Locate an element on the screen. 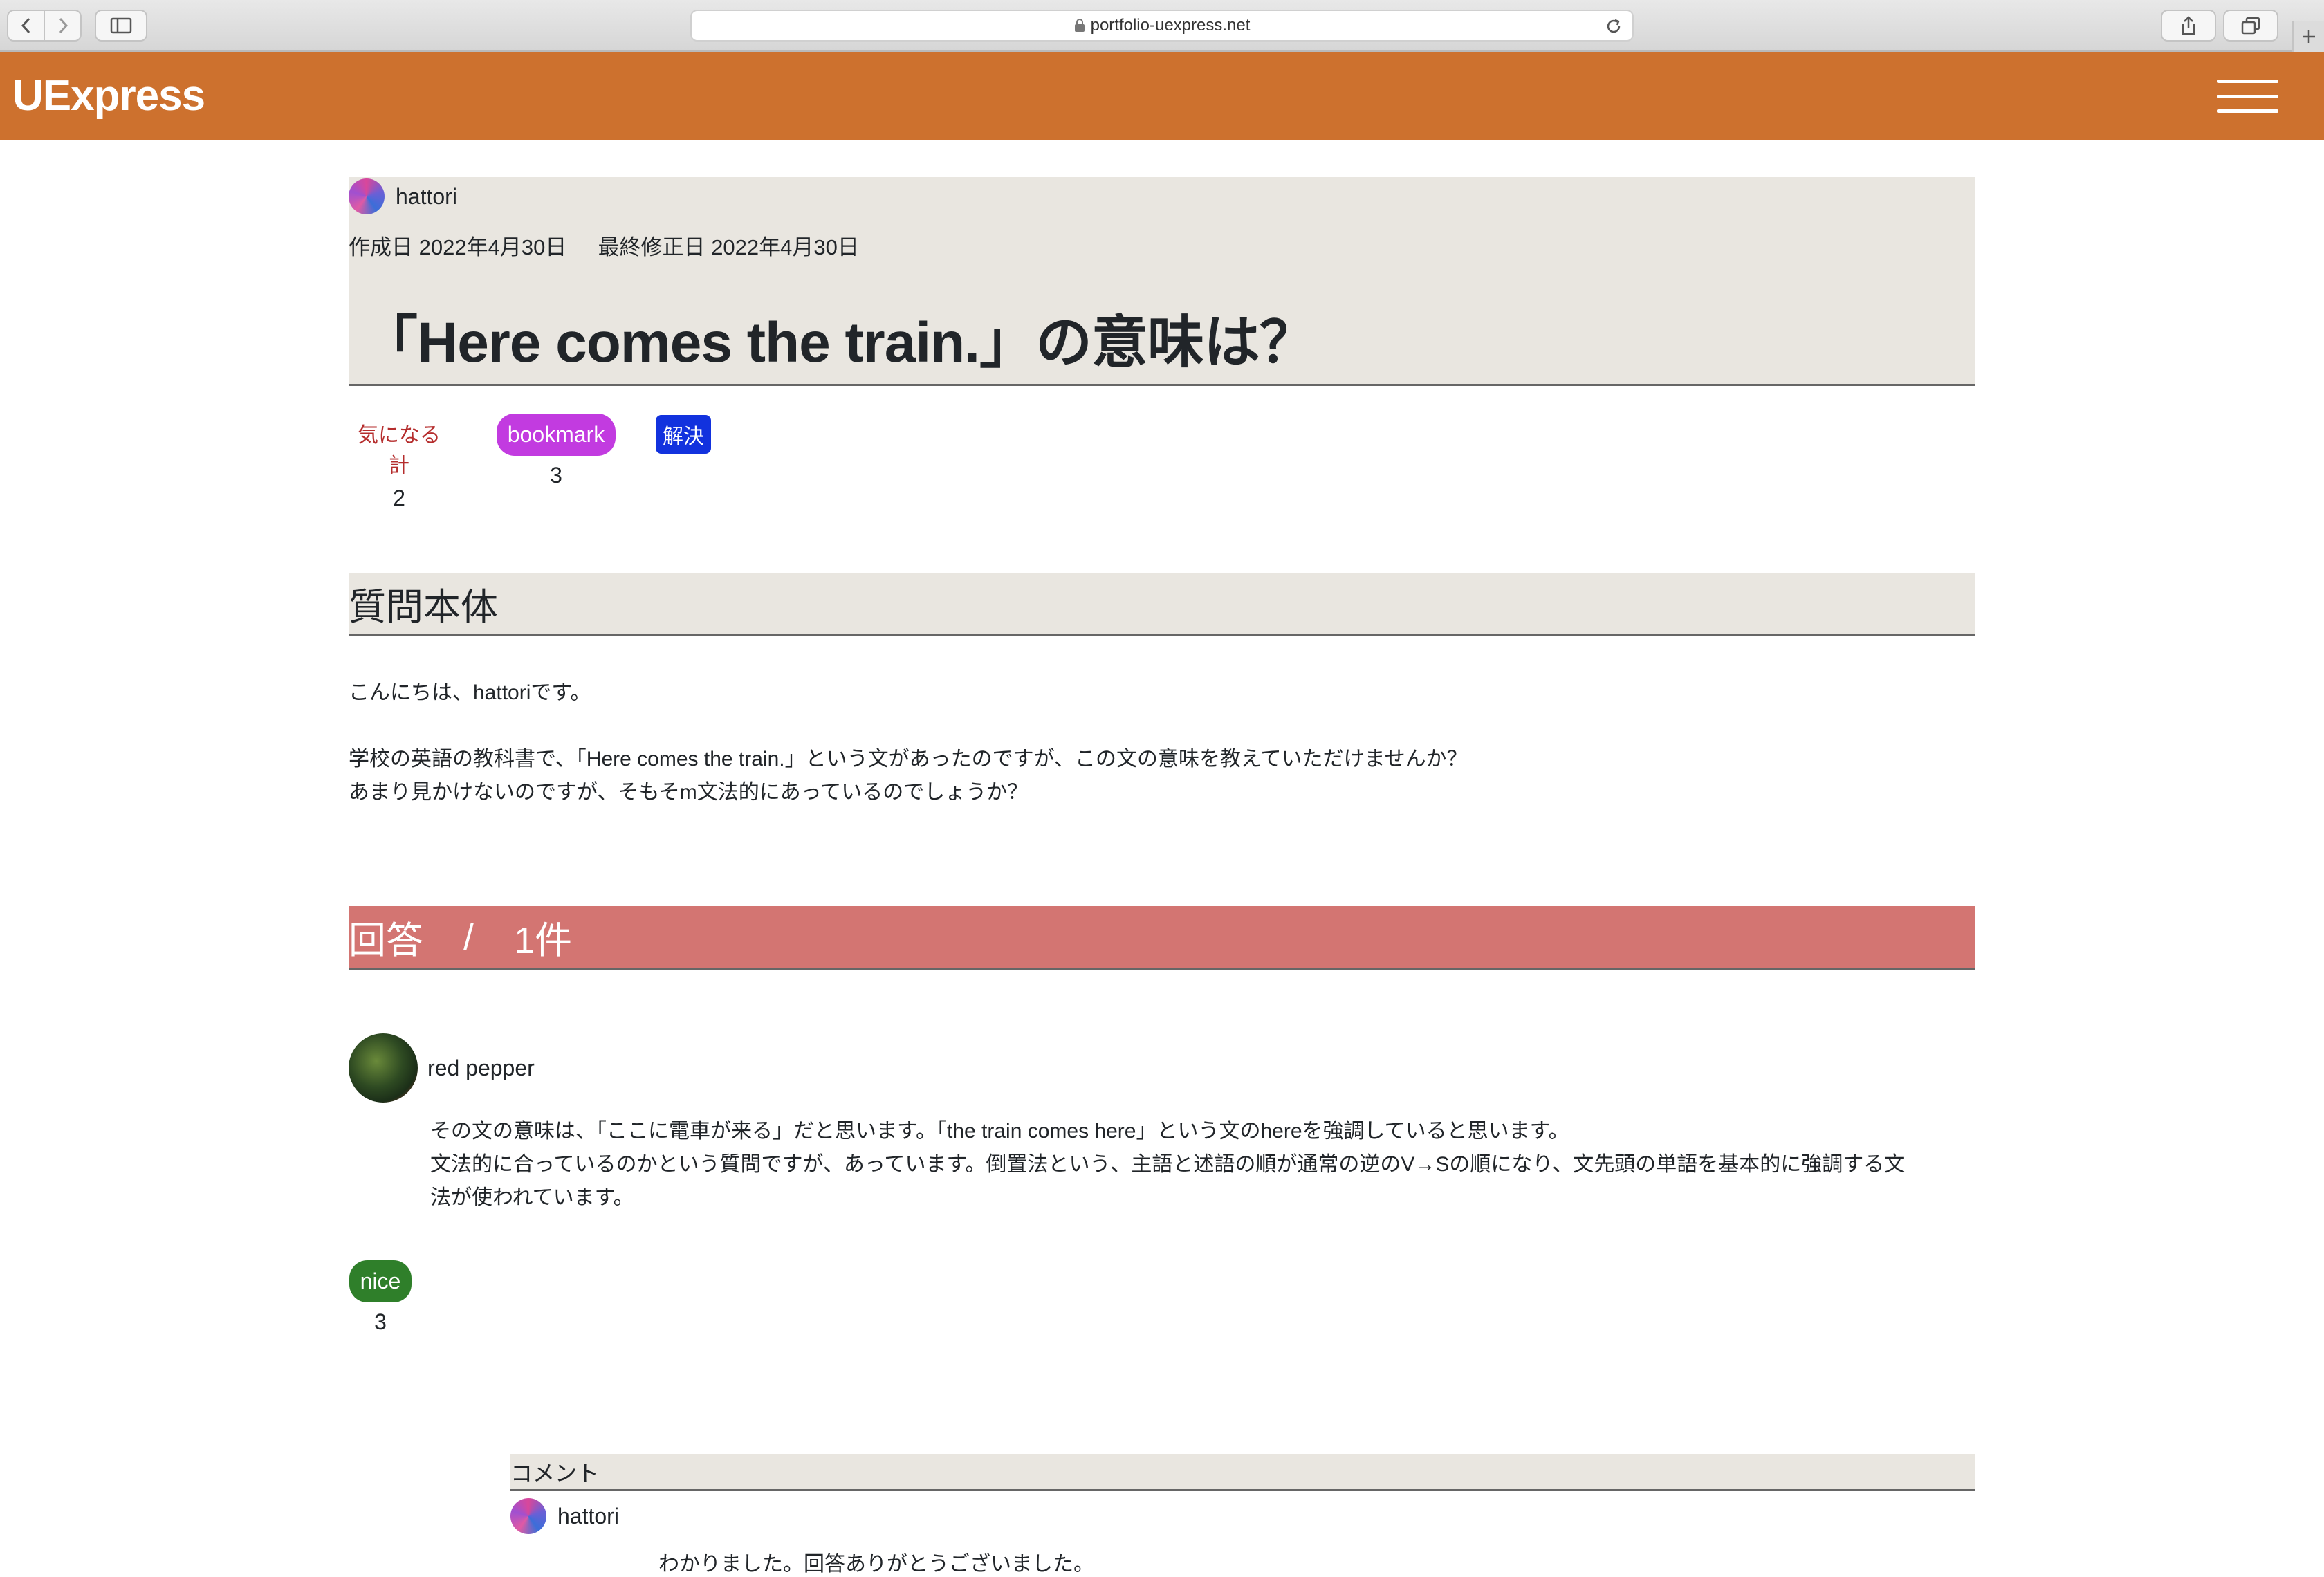 The width and height of the screenshot is (2324, 1577). reload-icon is located at coordinates (1614, 26).